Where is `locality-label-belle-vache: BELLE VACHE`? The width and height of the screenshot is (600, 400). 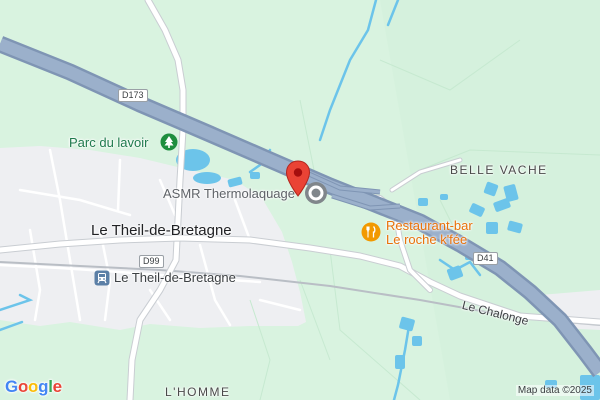
locality-label-belle-vache: BELLE VACHE is located at coordinates (499, 170).